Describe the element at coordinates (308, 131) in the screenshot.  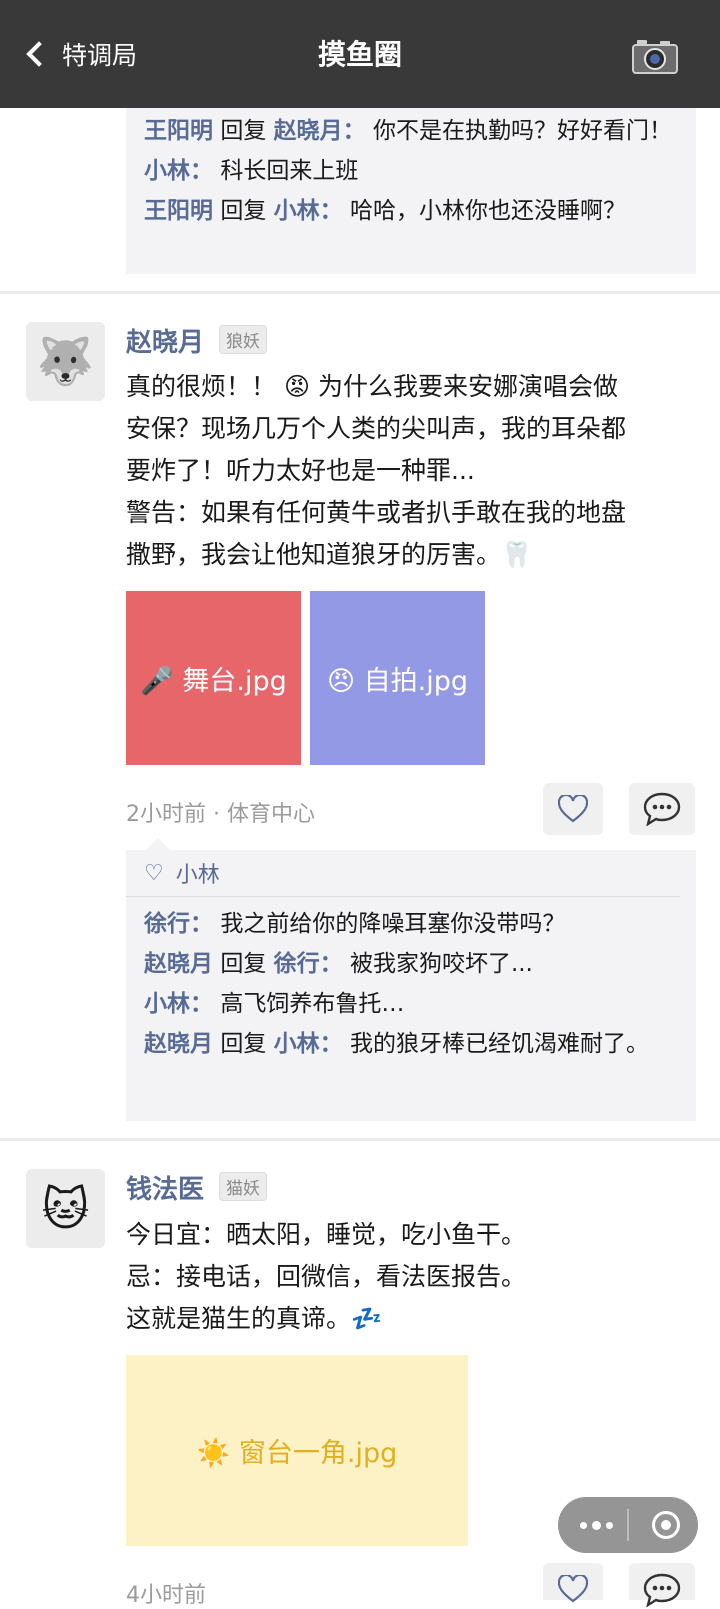
I see `reply-target: 赵晓月` at that location.